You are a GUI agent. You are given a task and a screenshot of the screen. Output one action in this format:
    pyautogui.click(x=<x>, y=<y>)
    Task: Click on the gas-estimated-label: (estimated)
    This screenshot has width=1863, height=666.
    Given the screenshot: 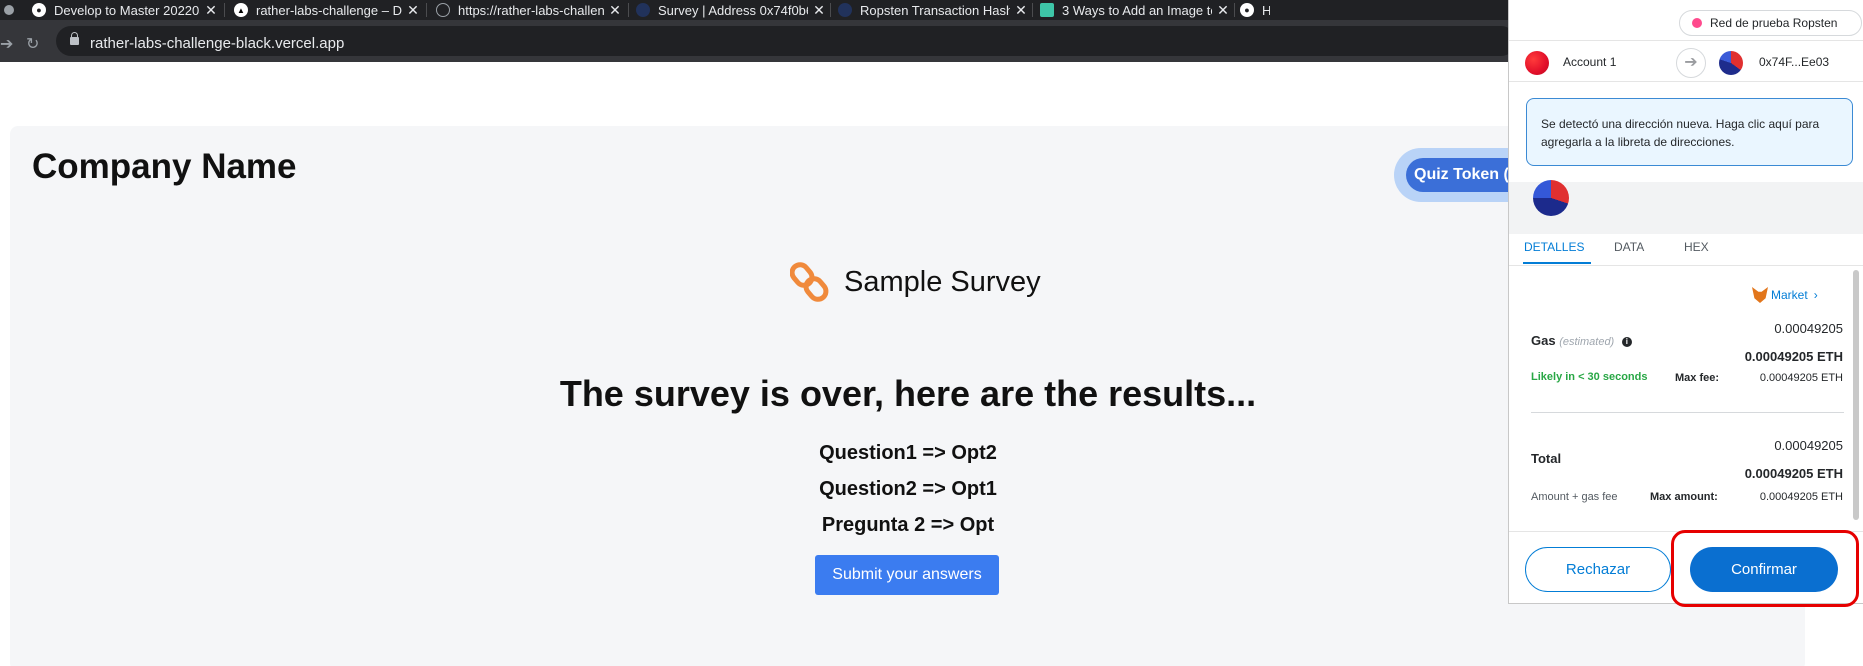 What is the action you would take?
    pyautogui.click(x=1587, y=342)
    